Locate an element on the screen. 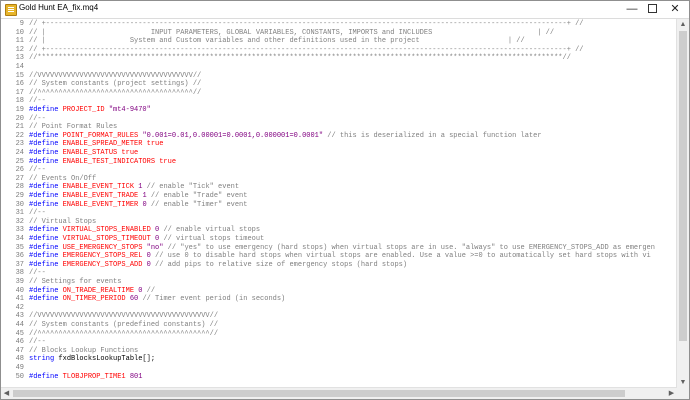  code-token: ENABLE_EVENT_TICK is located at coordinates (98, 187).